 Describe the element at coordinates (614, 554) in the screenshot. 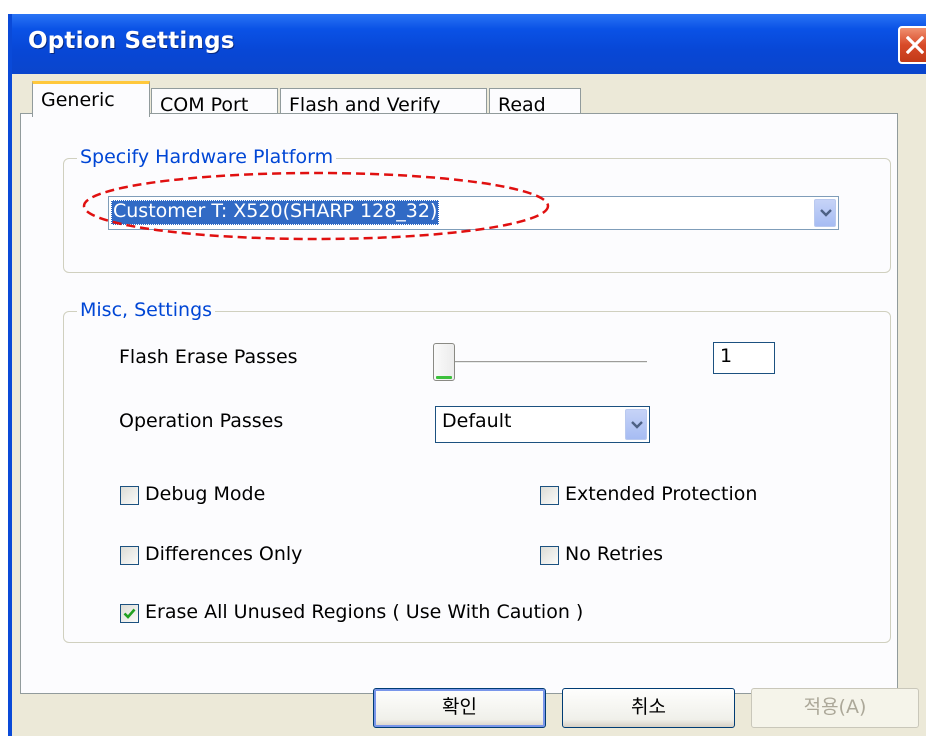

I see `no-retries-label: No Retries` at that location.